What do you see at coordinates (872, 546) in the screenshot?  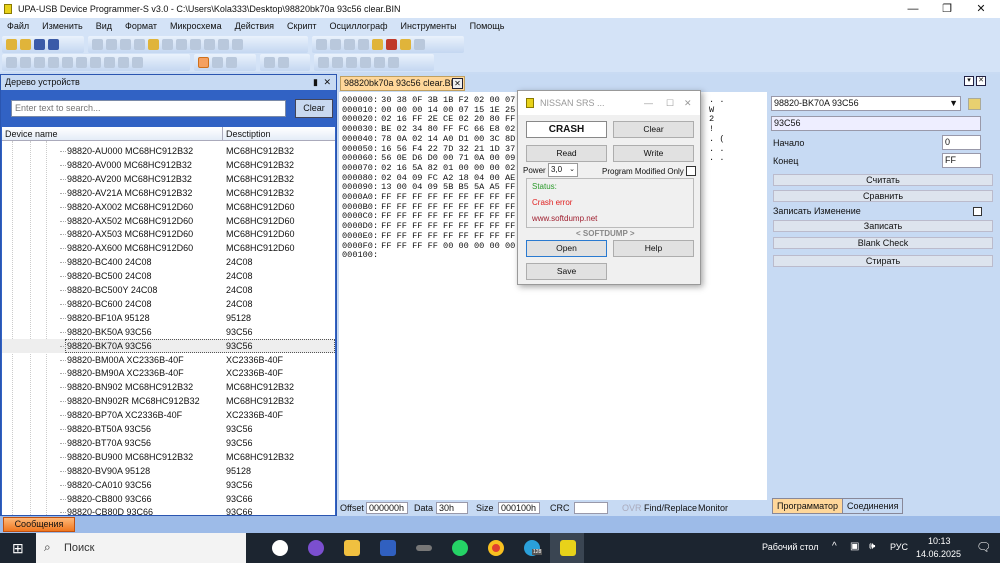 I see `volume-icon: 🕪` at bounding box center [872, 546].